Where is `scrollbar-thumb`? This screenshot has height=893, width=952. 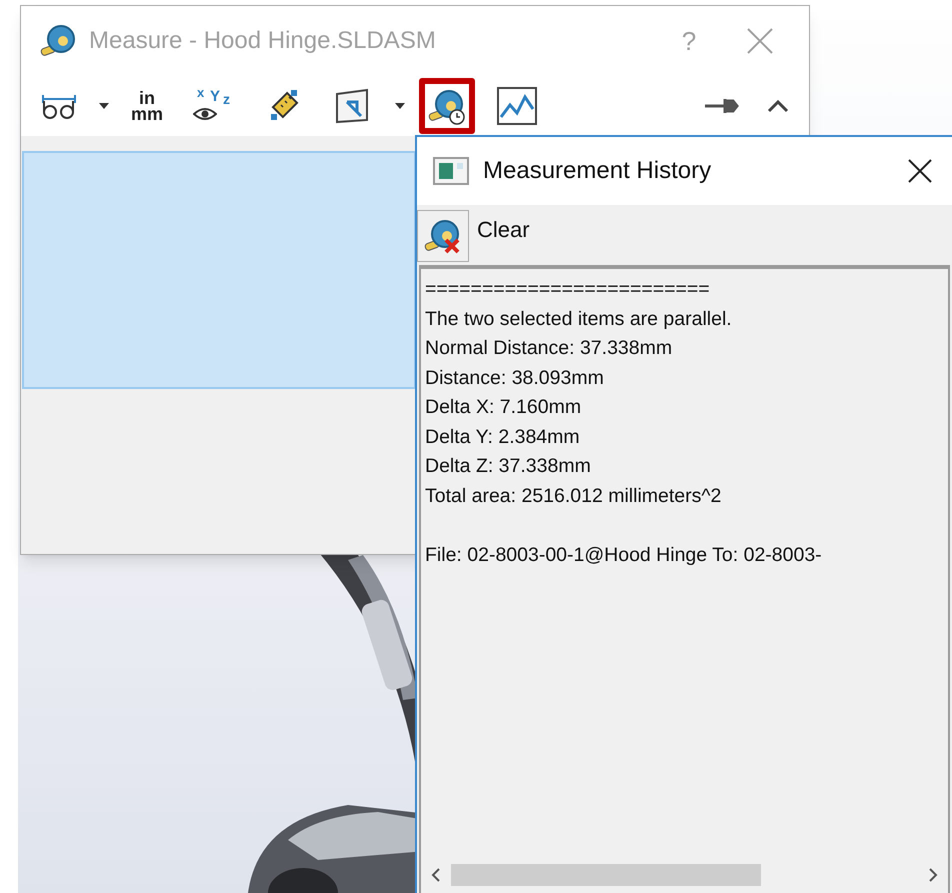 scrollbar-thumb is located at coordinates (606, 875).